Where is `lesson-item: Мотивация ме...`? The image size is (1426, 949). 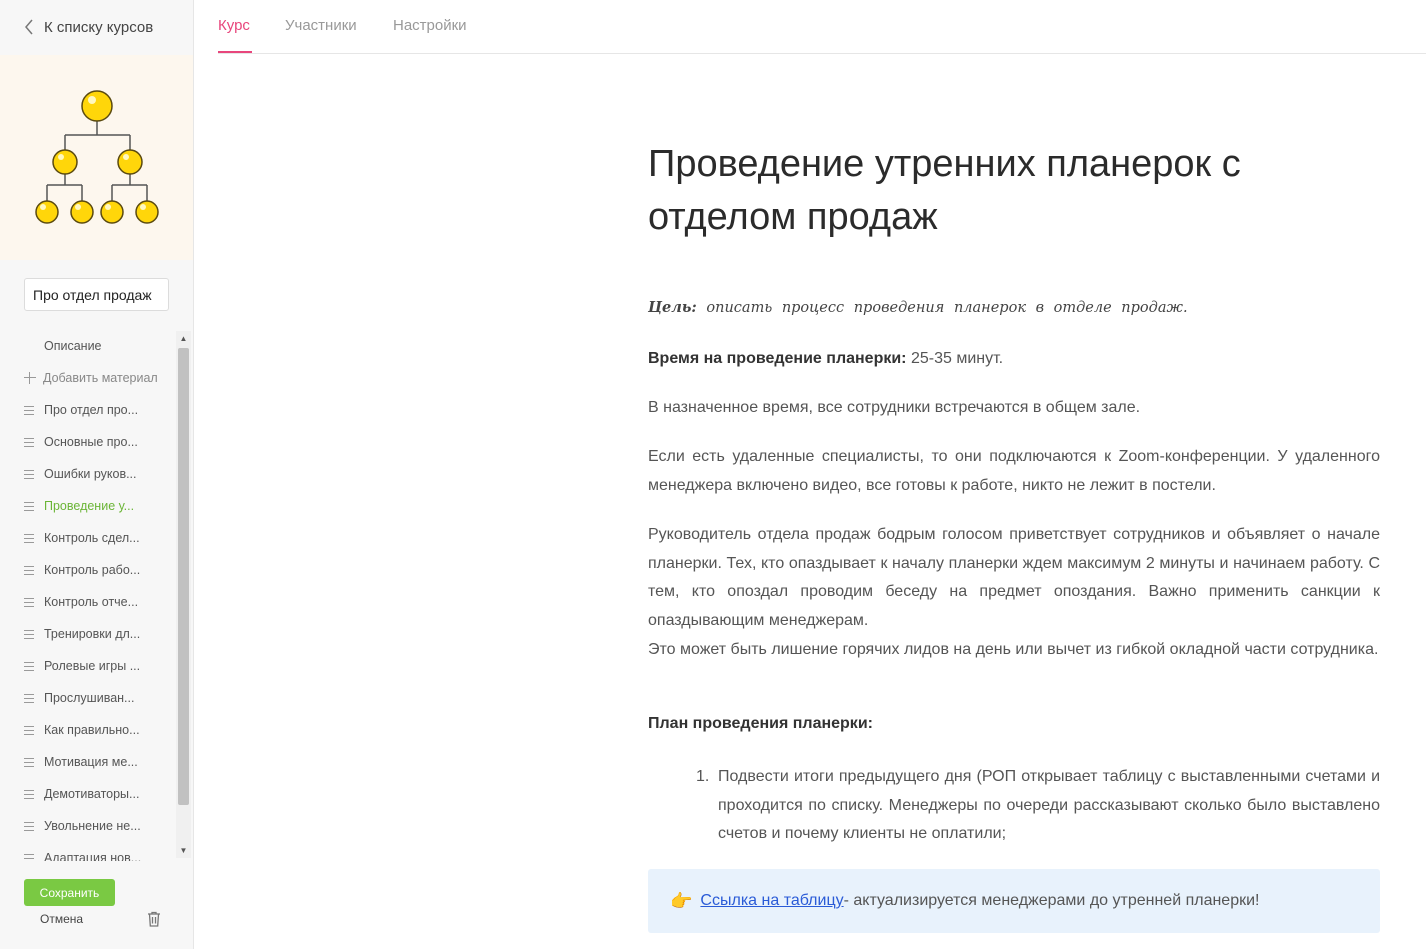
lesson-item: Мотивация ме... is located at coordinates (81, 762).